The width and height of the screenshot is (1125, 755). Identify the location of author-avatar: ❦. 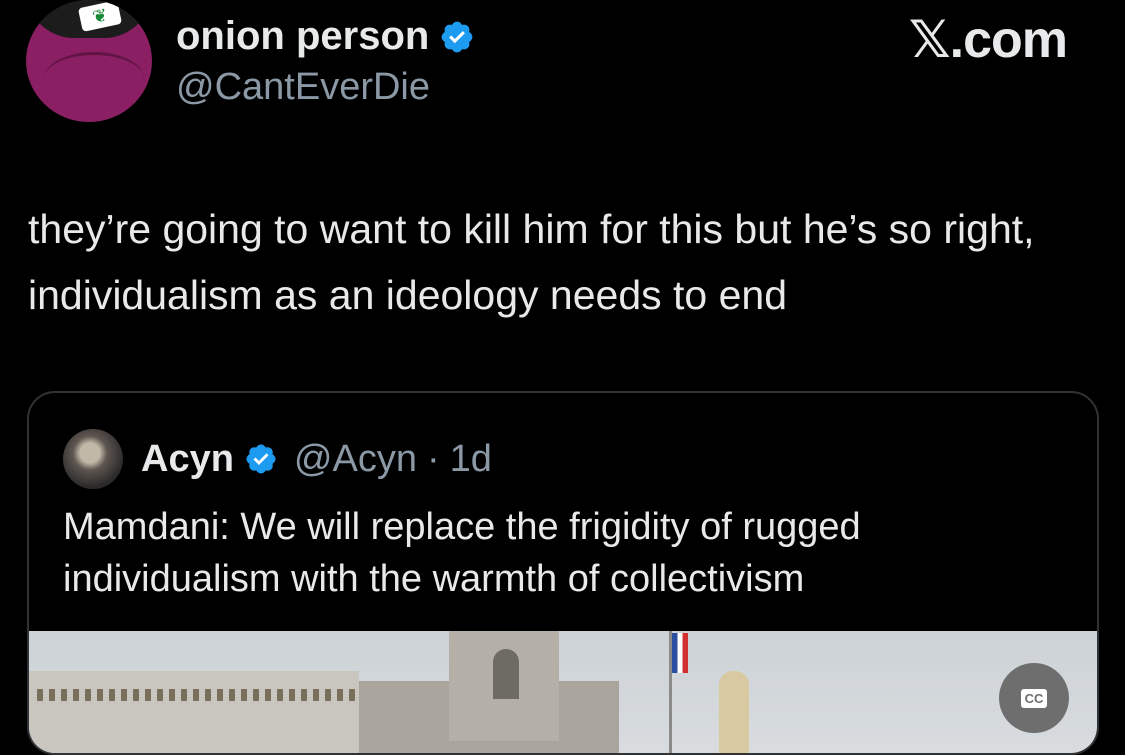
(89, 61).